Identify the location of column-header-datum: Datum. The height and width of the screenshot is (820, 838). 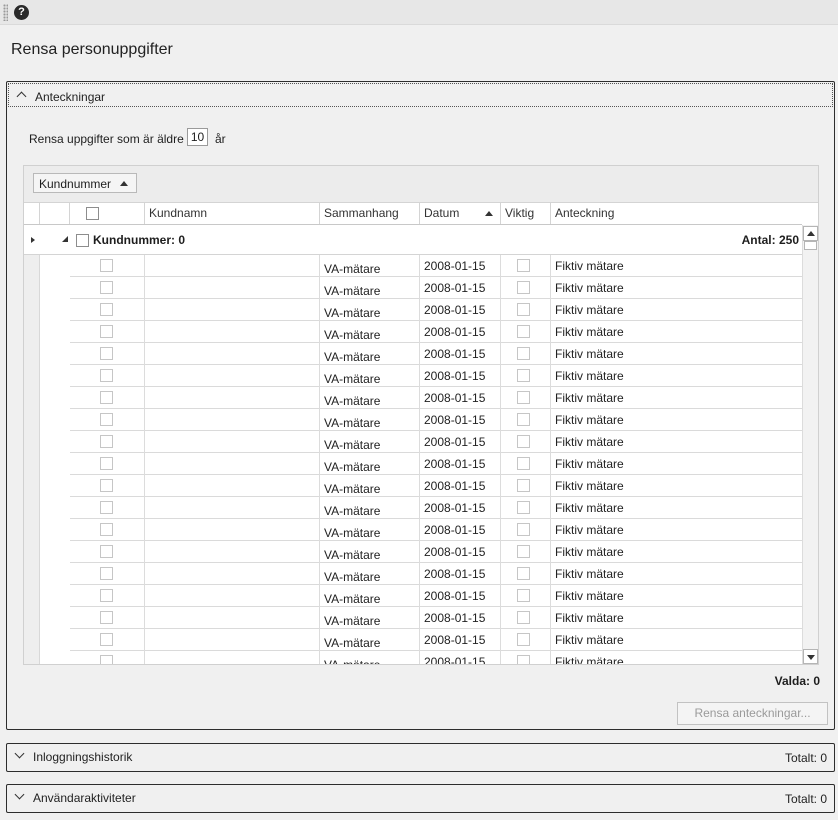
(460, 213).